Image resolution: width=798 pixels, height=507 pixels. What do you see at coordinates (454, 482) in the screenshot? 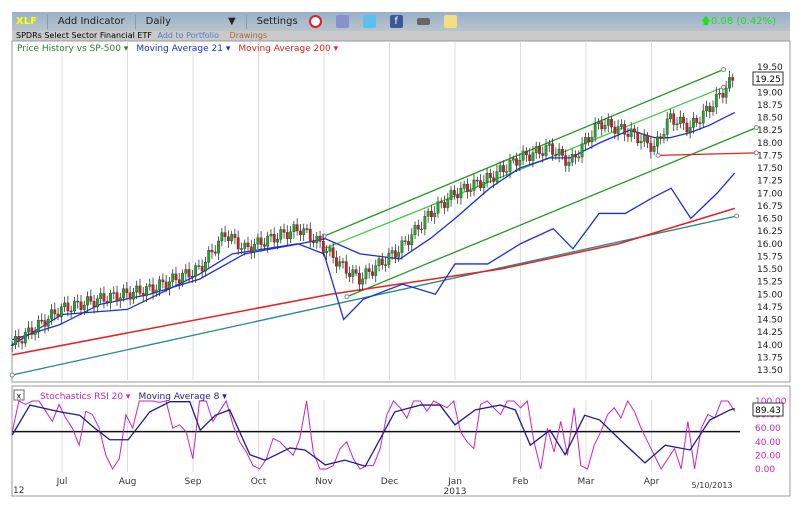
I see `x-tick-label: Jan` at bounding box center [454, 482].